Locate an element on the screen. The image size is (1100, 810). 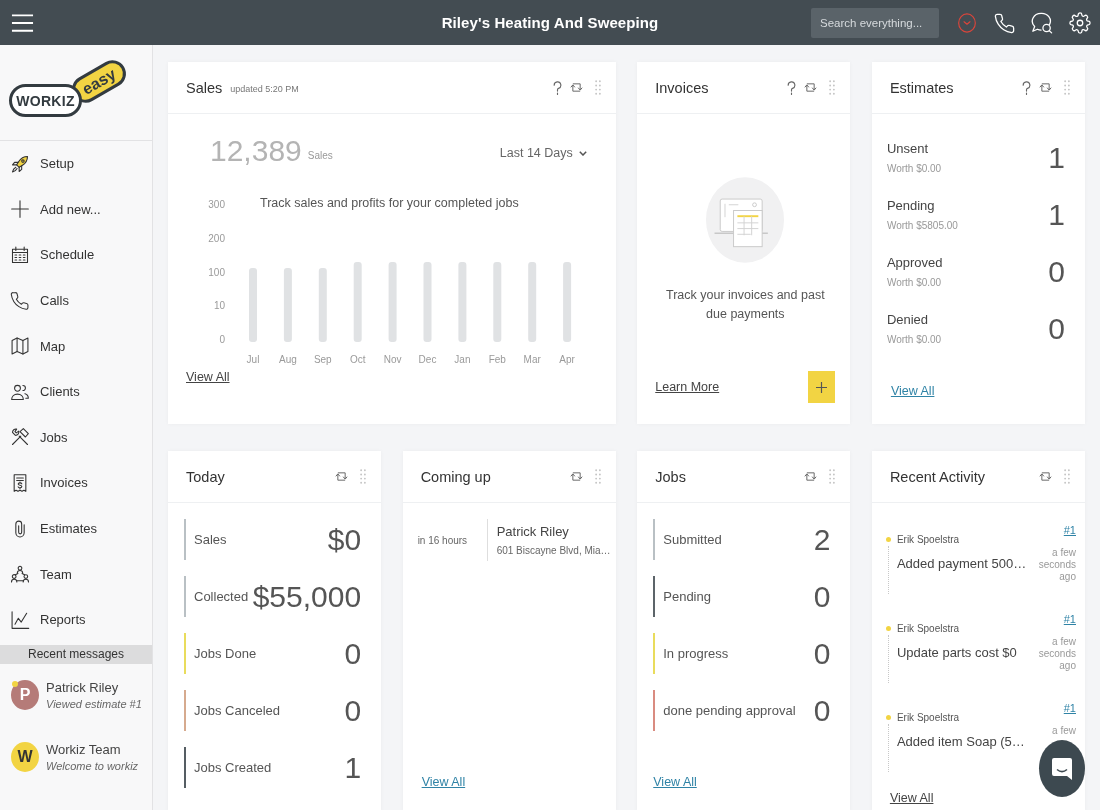
event-client: Patrick Riley is located at coordinates (551, 531).